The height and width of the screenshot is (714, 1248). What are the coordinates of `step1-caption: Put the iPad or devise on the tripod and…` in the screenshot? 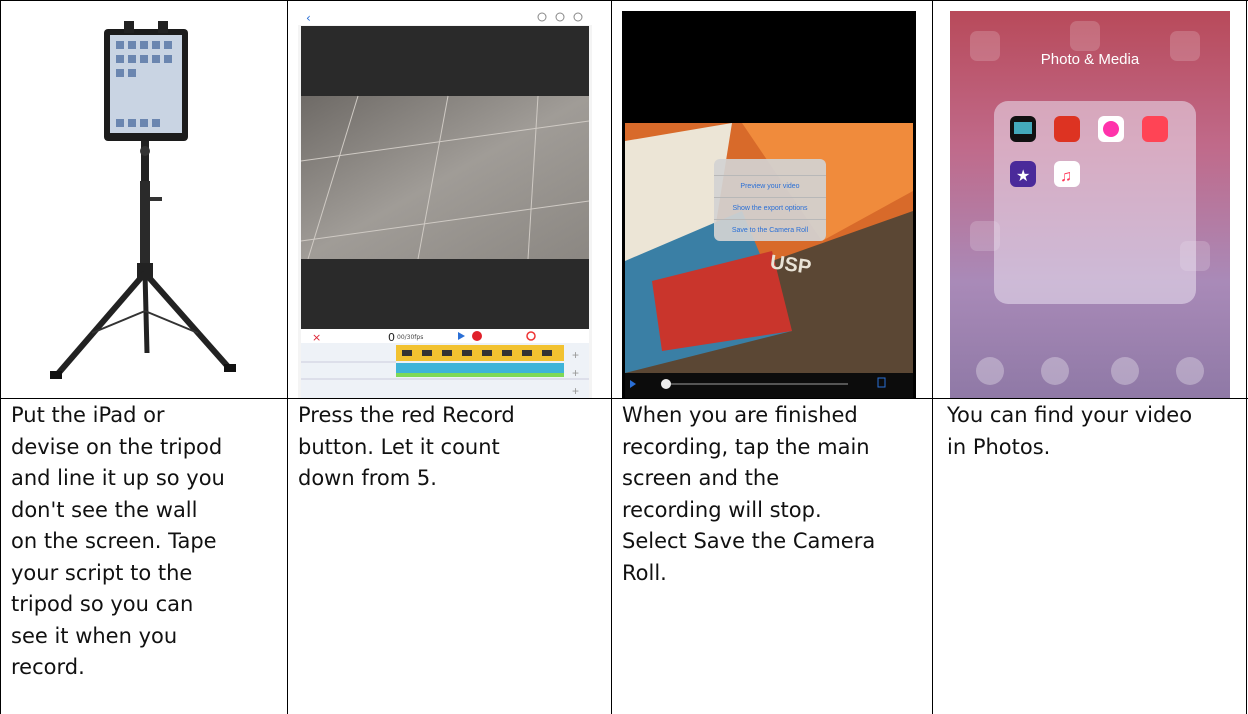 It's located at (118, 541).